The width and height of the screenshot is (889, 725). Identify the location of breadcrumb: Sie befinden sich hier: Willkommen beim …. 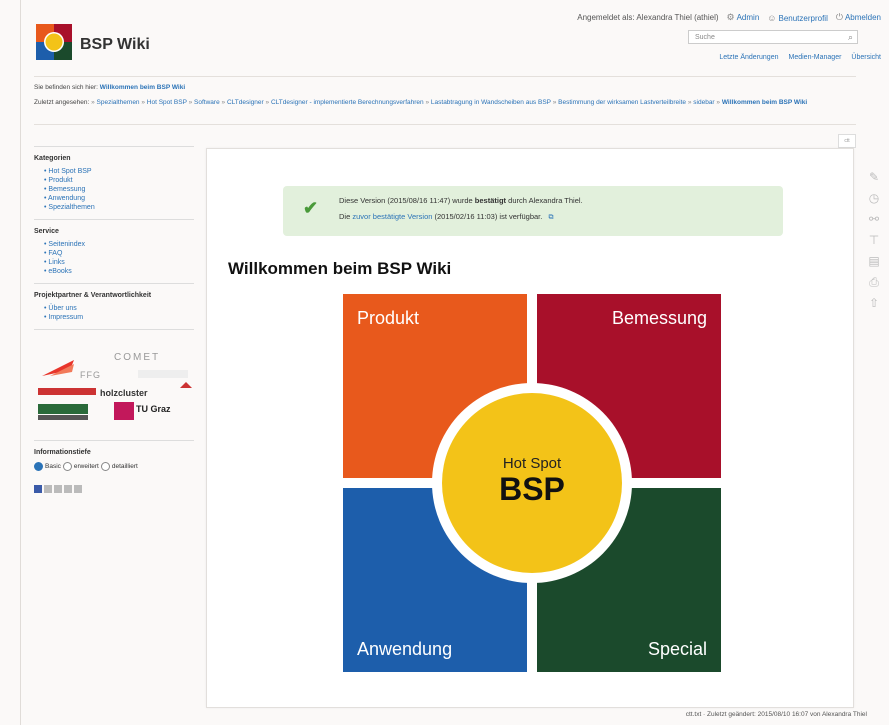
(110, 87).